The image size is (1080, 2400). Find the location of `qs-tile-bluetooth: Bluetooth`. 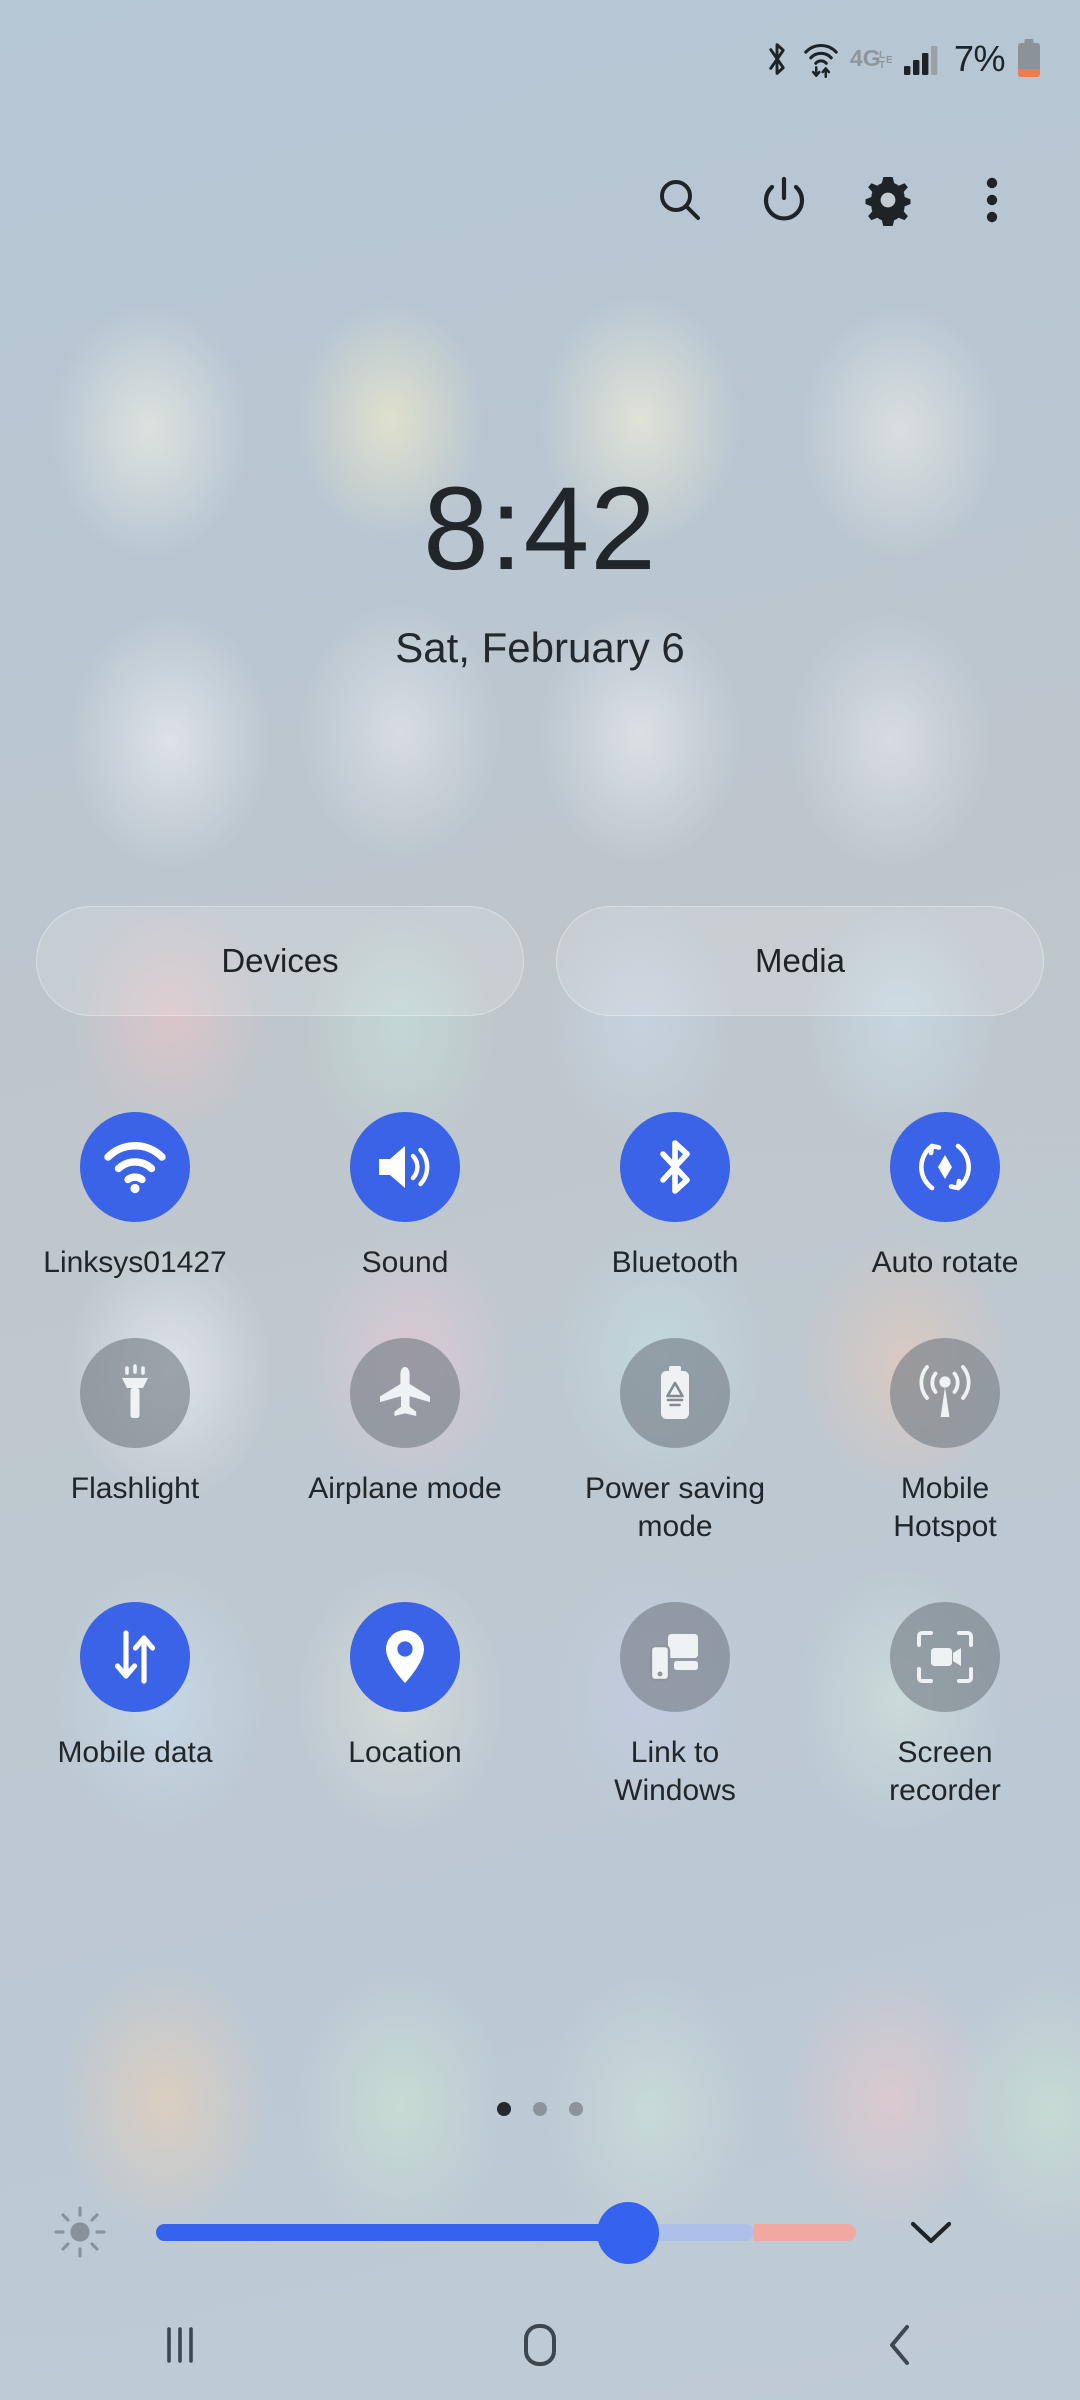

qs-tile-bluetooth: Bluetooth is located at coordinates (675, 1197).